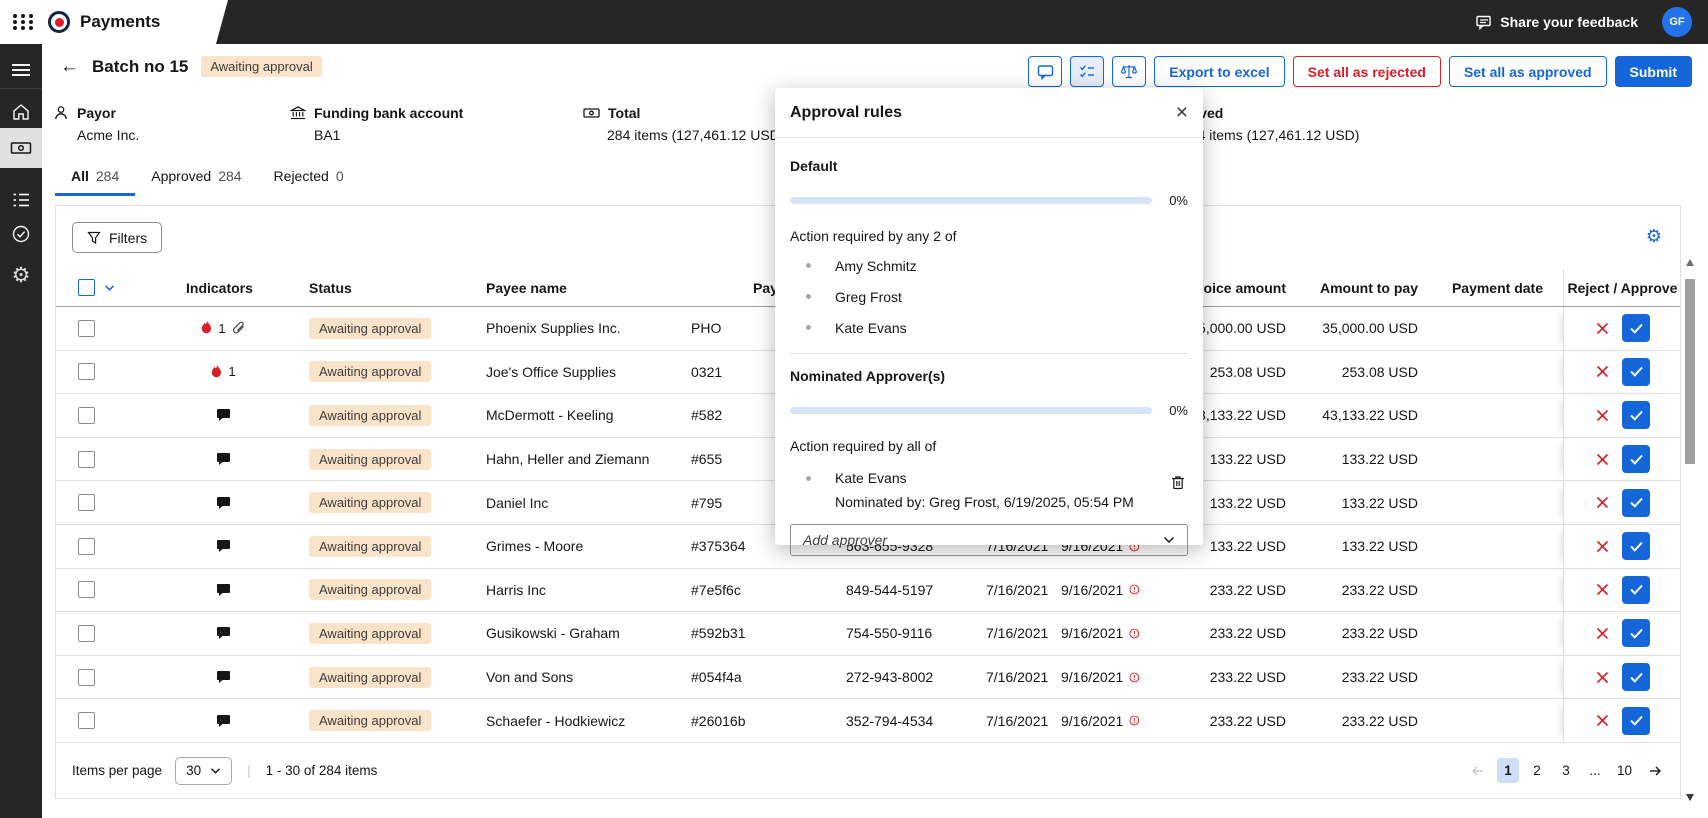  What do you see at coordinates (1690, 371) in the screenshot?
I see `scrollbar-thumb` at bounding box center [1690, 371].